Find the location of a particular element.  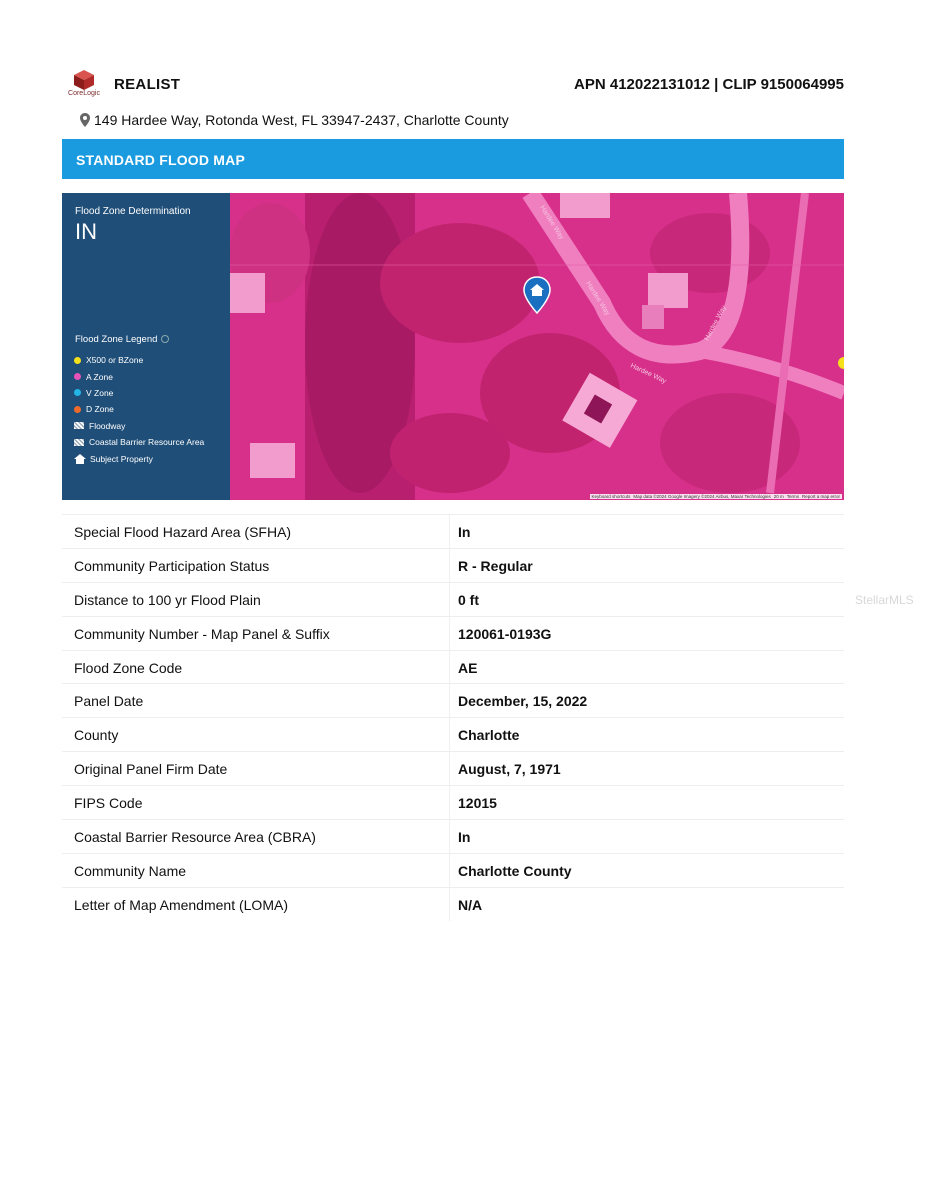

row-label: FIPS Code is located at coordinates (108, 803).